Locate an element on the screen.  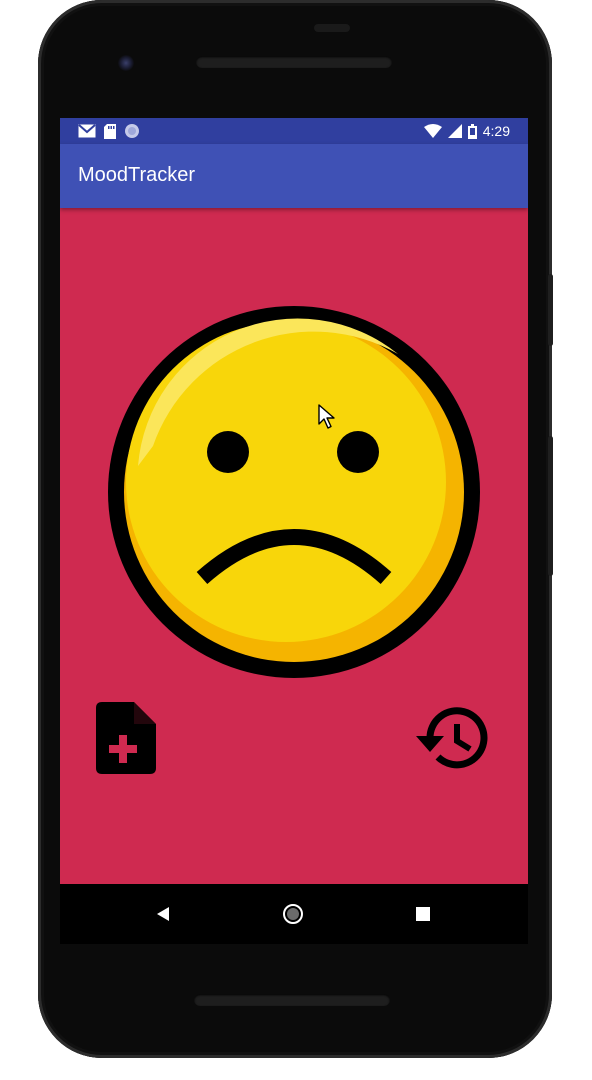
home-icon is located at coordinates (293, 914).